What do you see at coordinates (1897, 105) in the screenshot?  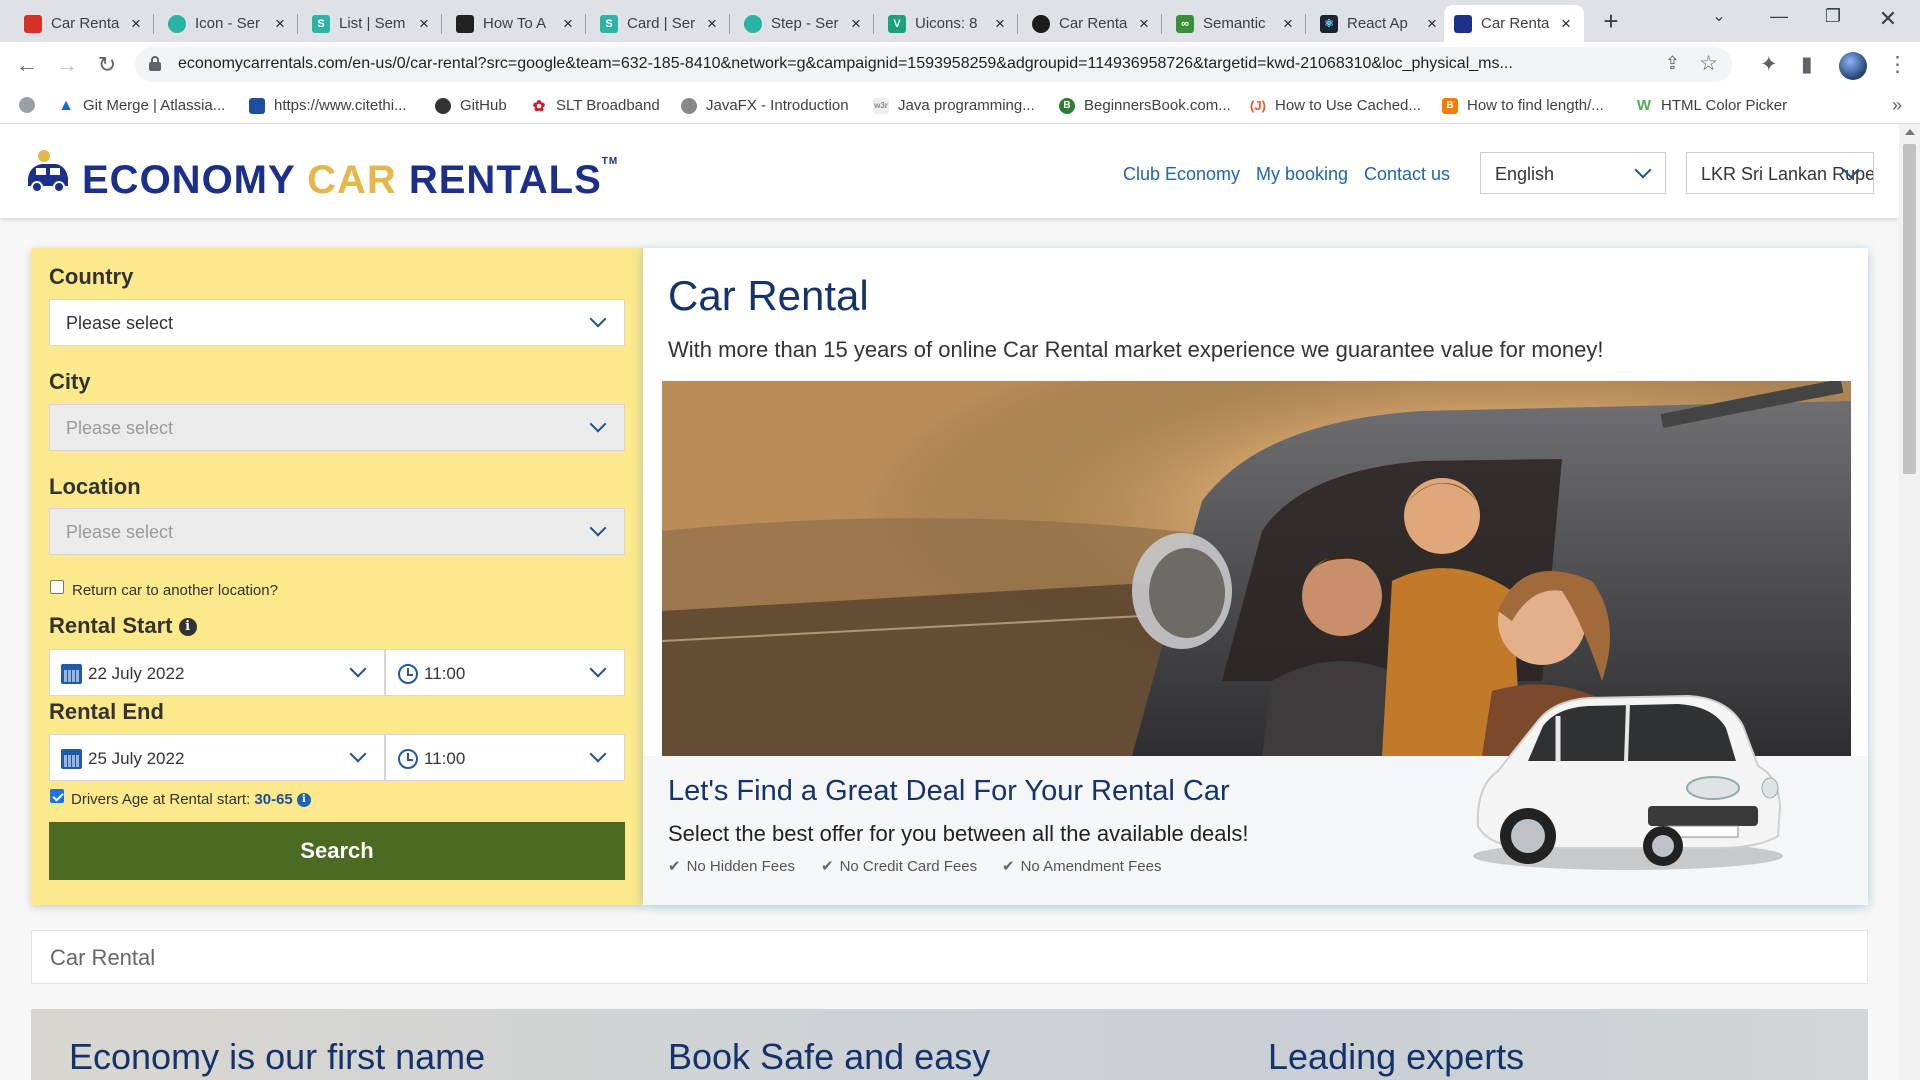 I see `more-bookmarks-chevron-icon: »` at bounding box center [1897, 105].